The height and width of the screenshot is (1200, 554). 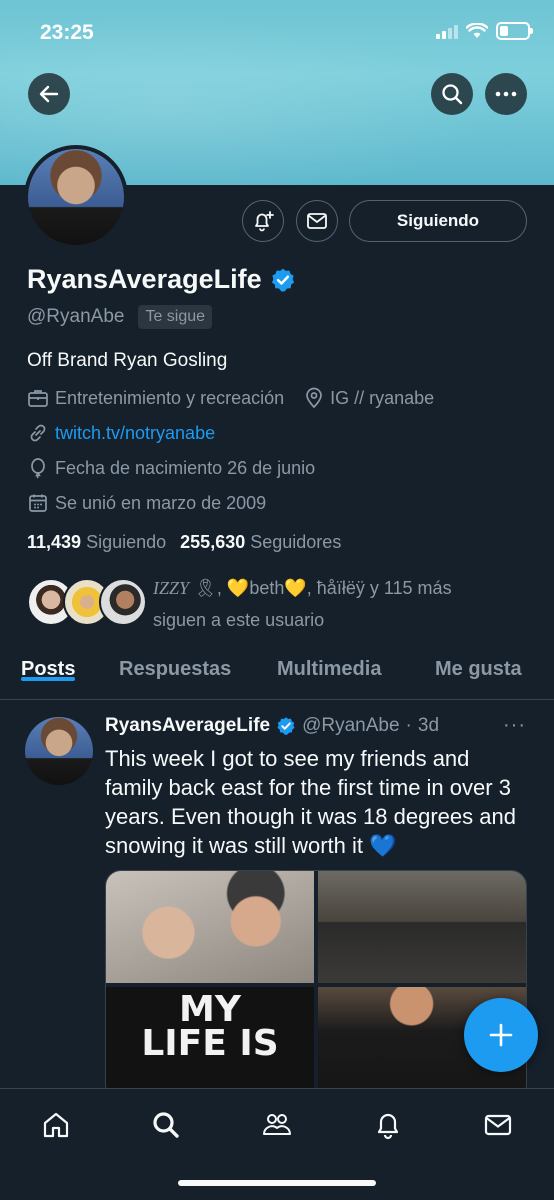 I want to click on signal-icon, so click(x=447, y=31).